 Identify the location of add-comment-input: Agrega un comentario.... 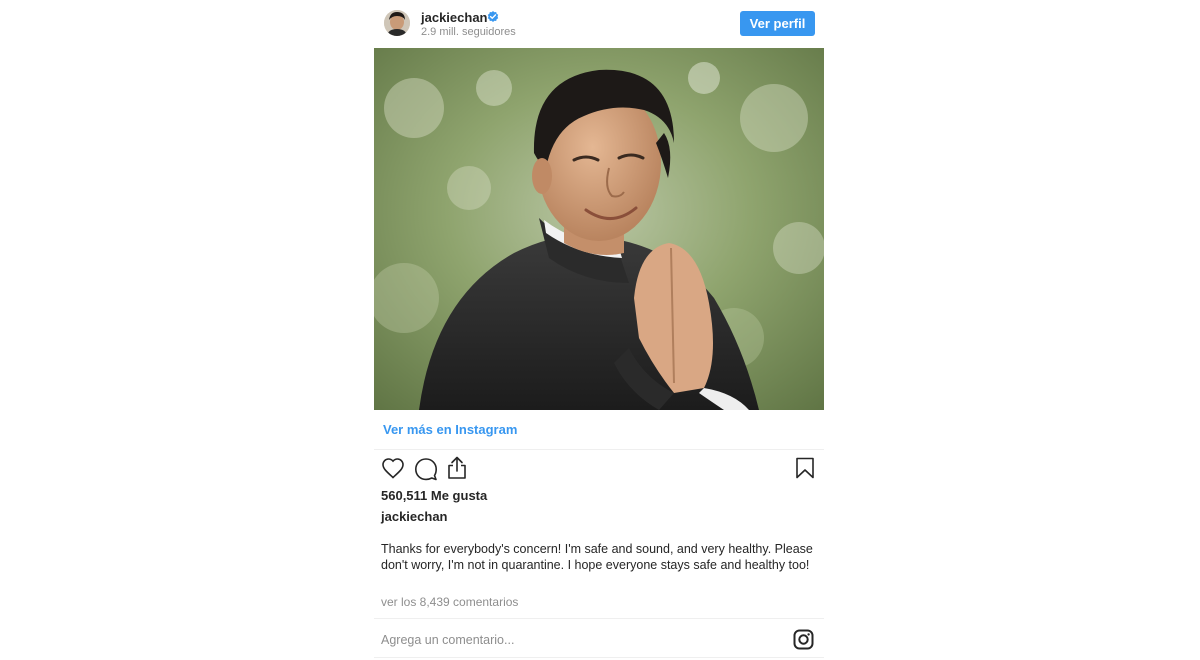
(447, 640).